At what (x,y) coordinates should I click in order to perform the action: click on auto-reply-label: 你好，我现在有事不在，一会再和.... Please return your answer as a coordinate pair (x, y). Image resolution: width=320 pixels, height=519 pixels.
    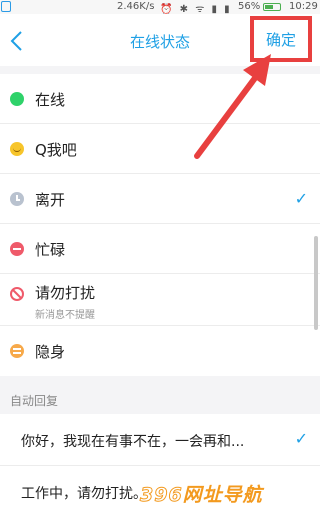
    Looking at the image, I should click on (133, 442).